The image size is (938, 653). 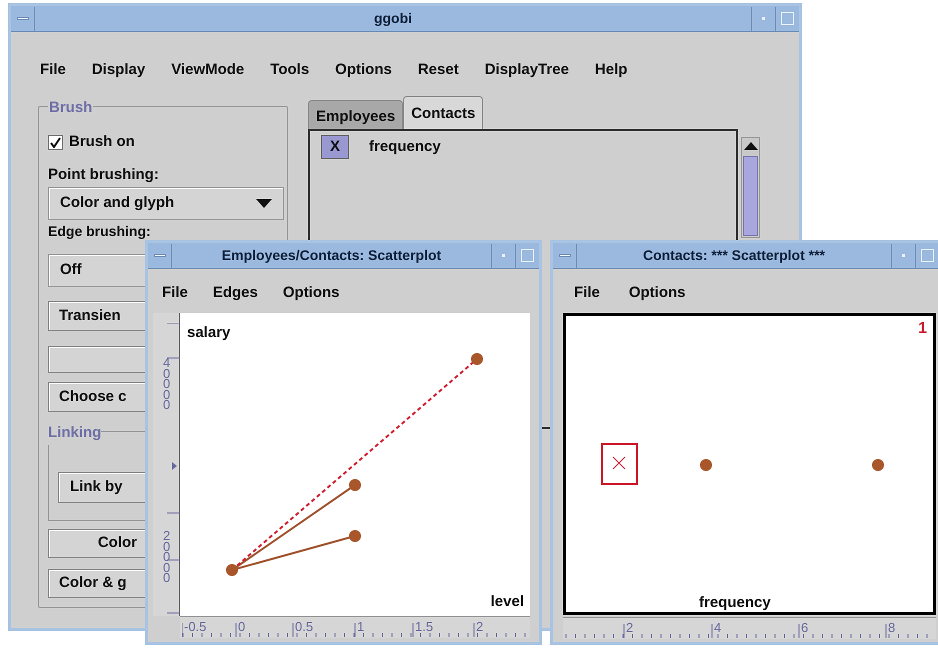 I want to click on scroll-bar, so click(x=750, y=187).